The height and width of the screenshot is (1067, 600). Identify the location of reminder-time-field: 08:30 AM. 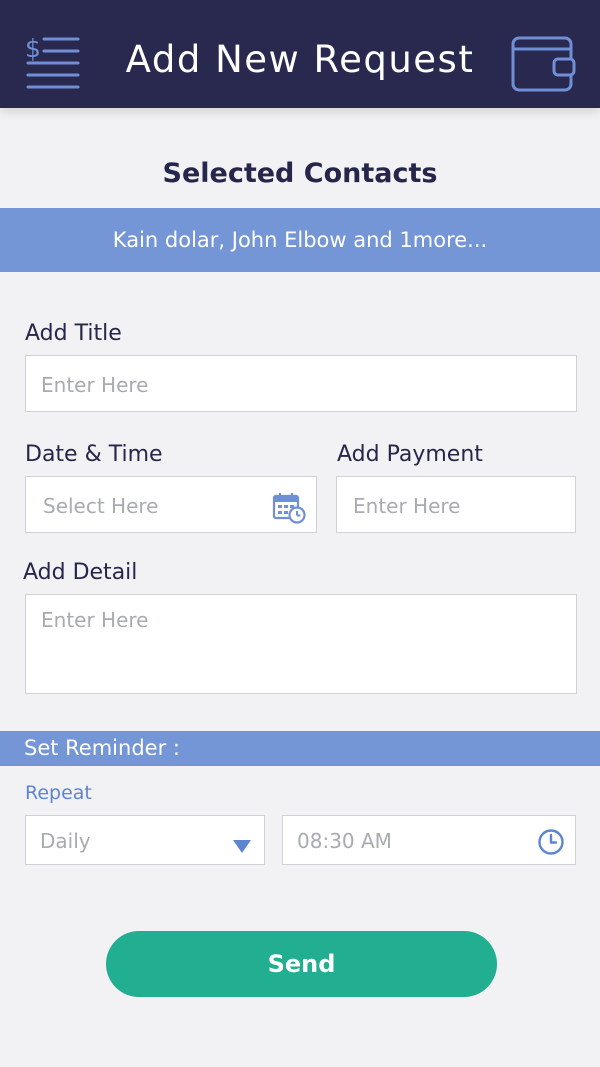
(429, 840).